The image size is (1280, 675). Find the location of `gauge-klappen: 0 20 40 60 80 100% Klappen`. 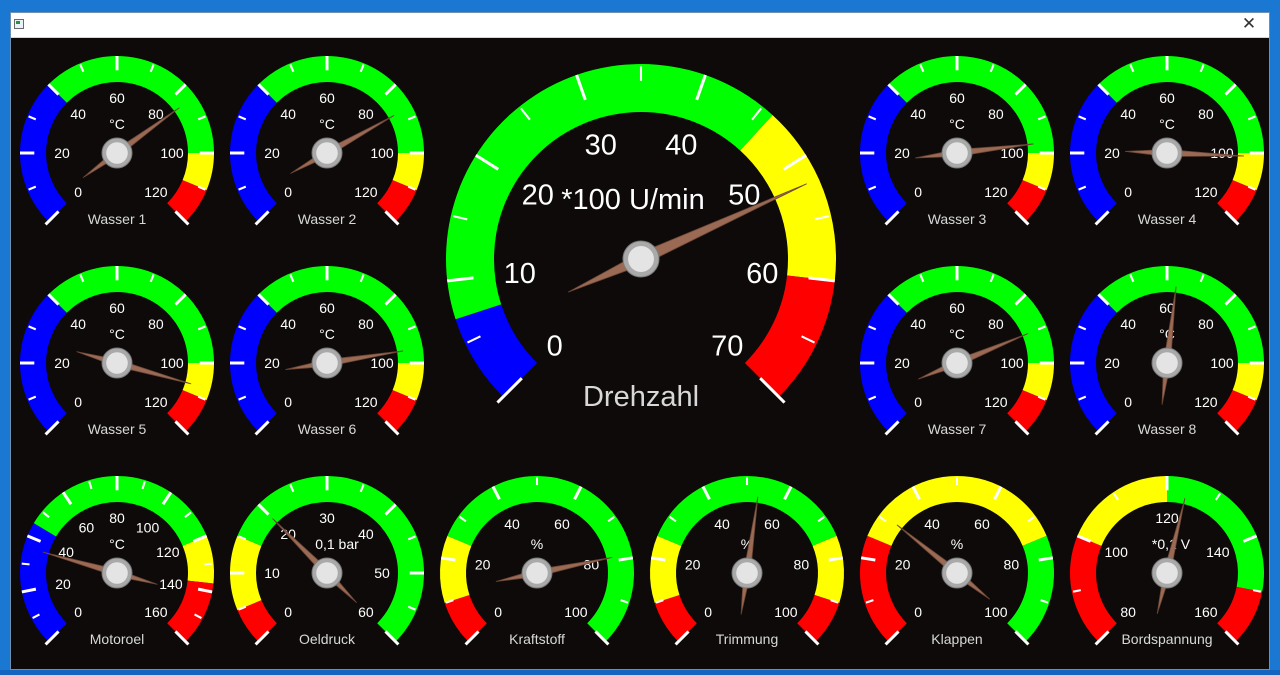

gauge-klappen: 0 20 40 60 80 100% Klappen is located at coordinates (956, 561).